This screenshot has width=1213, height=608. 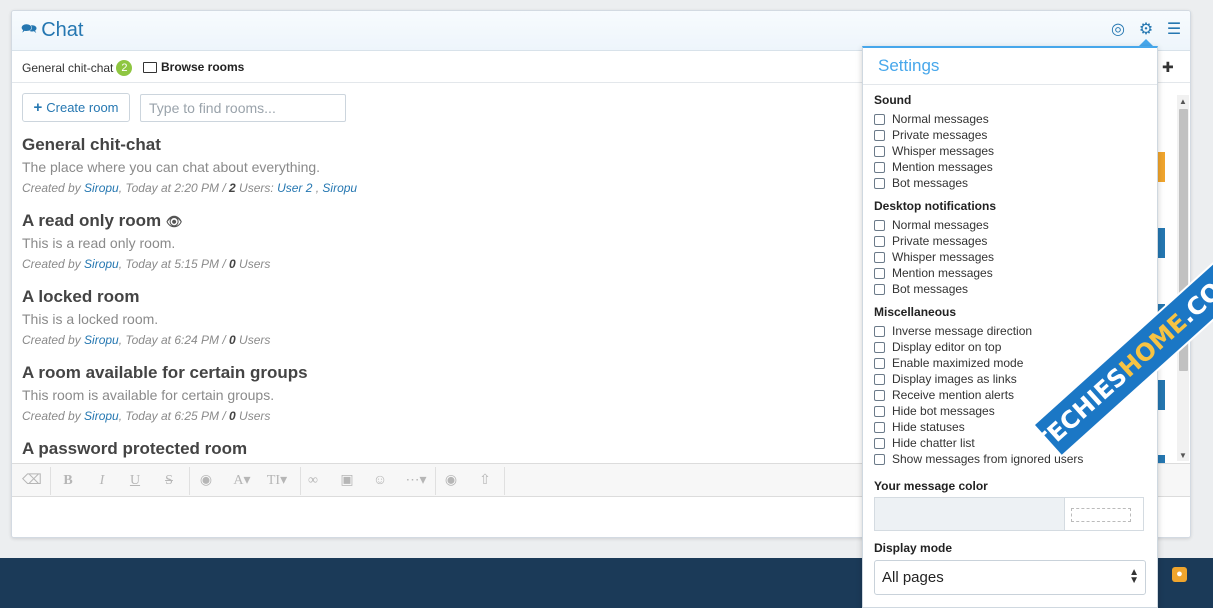 I want to click on room-name: A read only room 👁, so click(x=146, y=221).